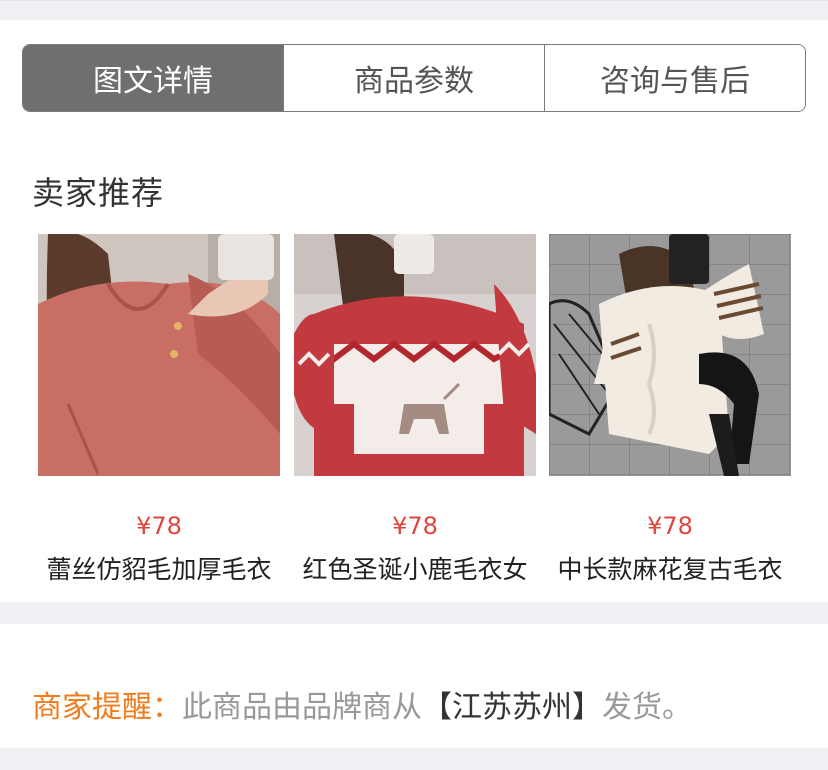 The height and width of the screenshot is (770, 828). I want to click on seller-recommend-title: 卖家推荐, so click(98, 193).